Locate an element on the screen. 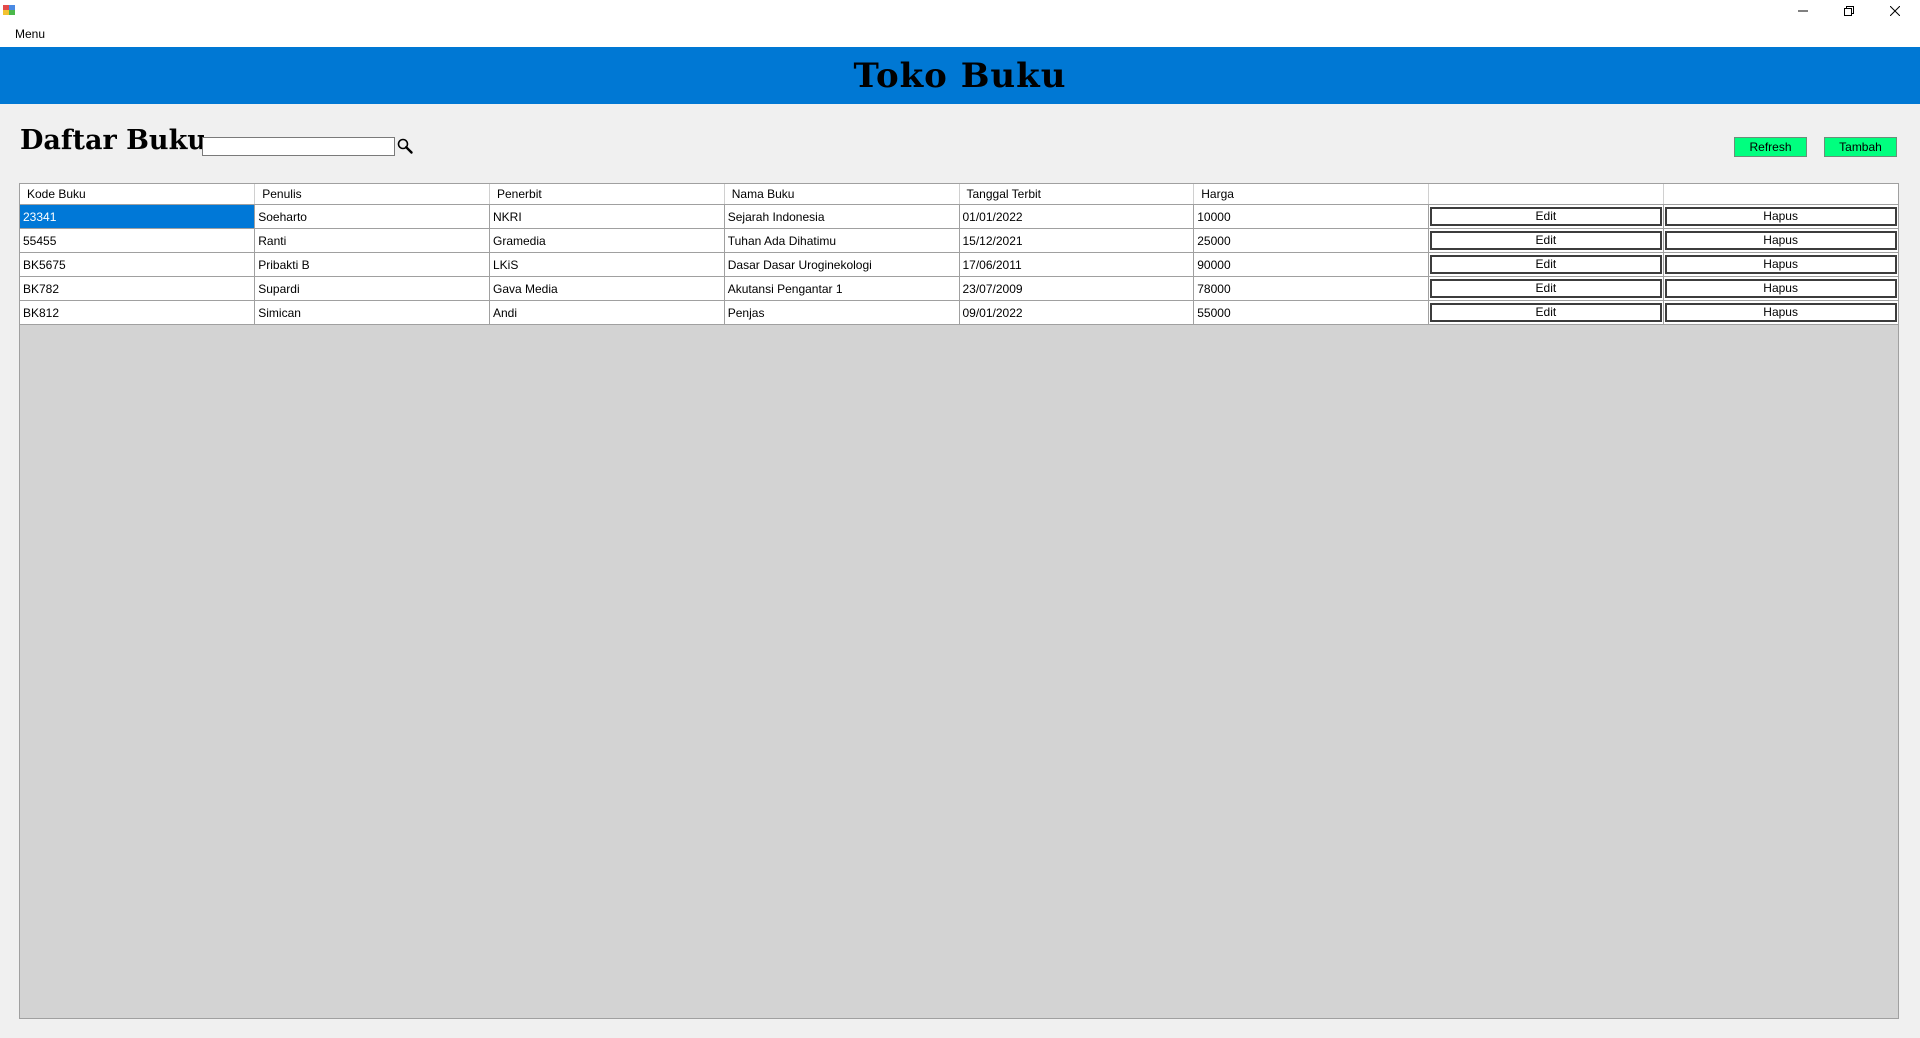  minimize-icon is located at coordinates (1803, 11).